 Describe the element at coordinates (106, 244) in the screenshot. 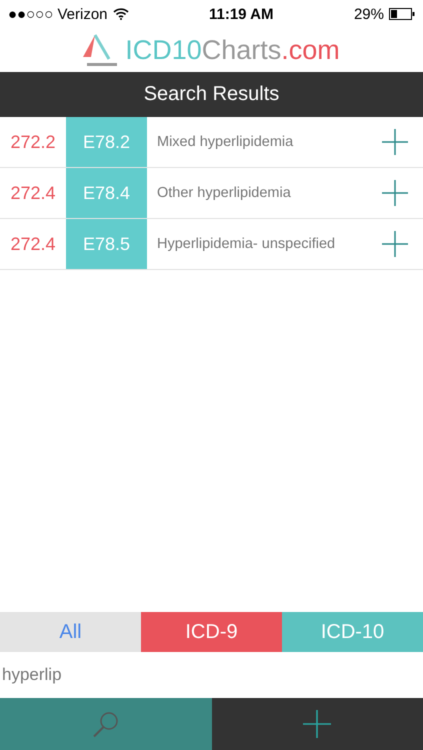

I see `icd10-code: E78.5` at that location.